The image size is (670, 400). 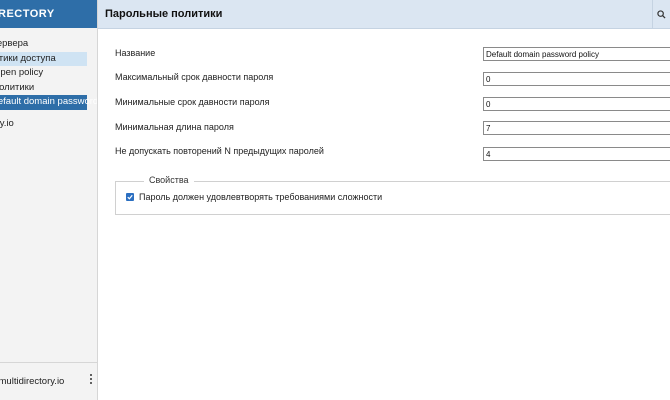 I want to click on min-password-length-input, so click(x=576, y=128).